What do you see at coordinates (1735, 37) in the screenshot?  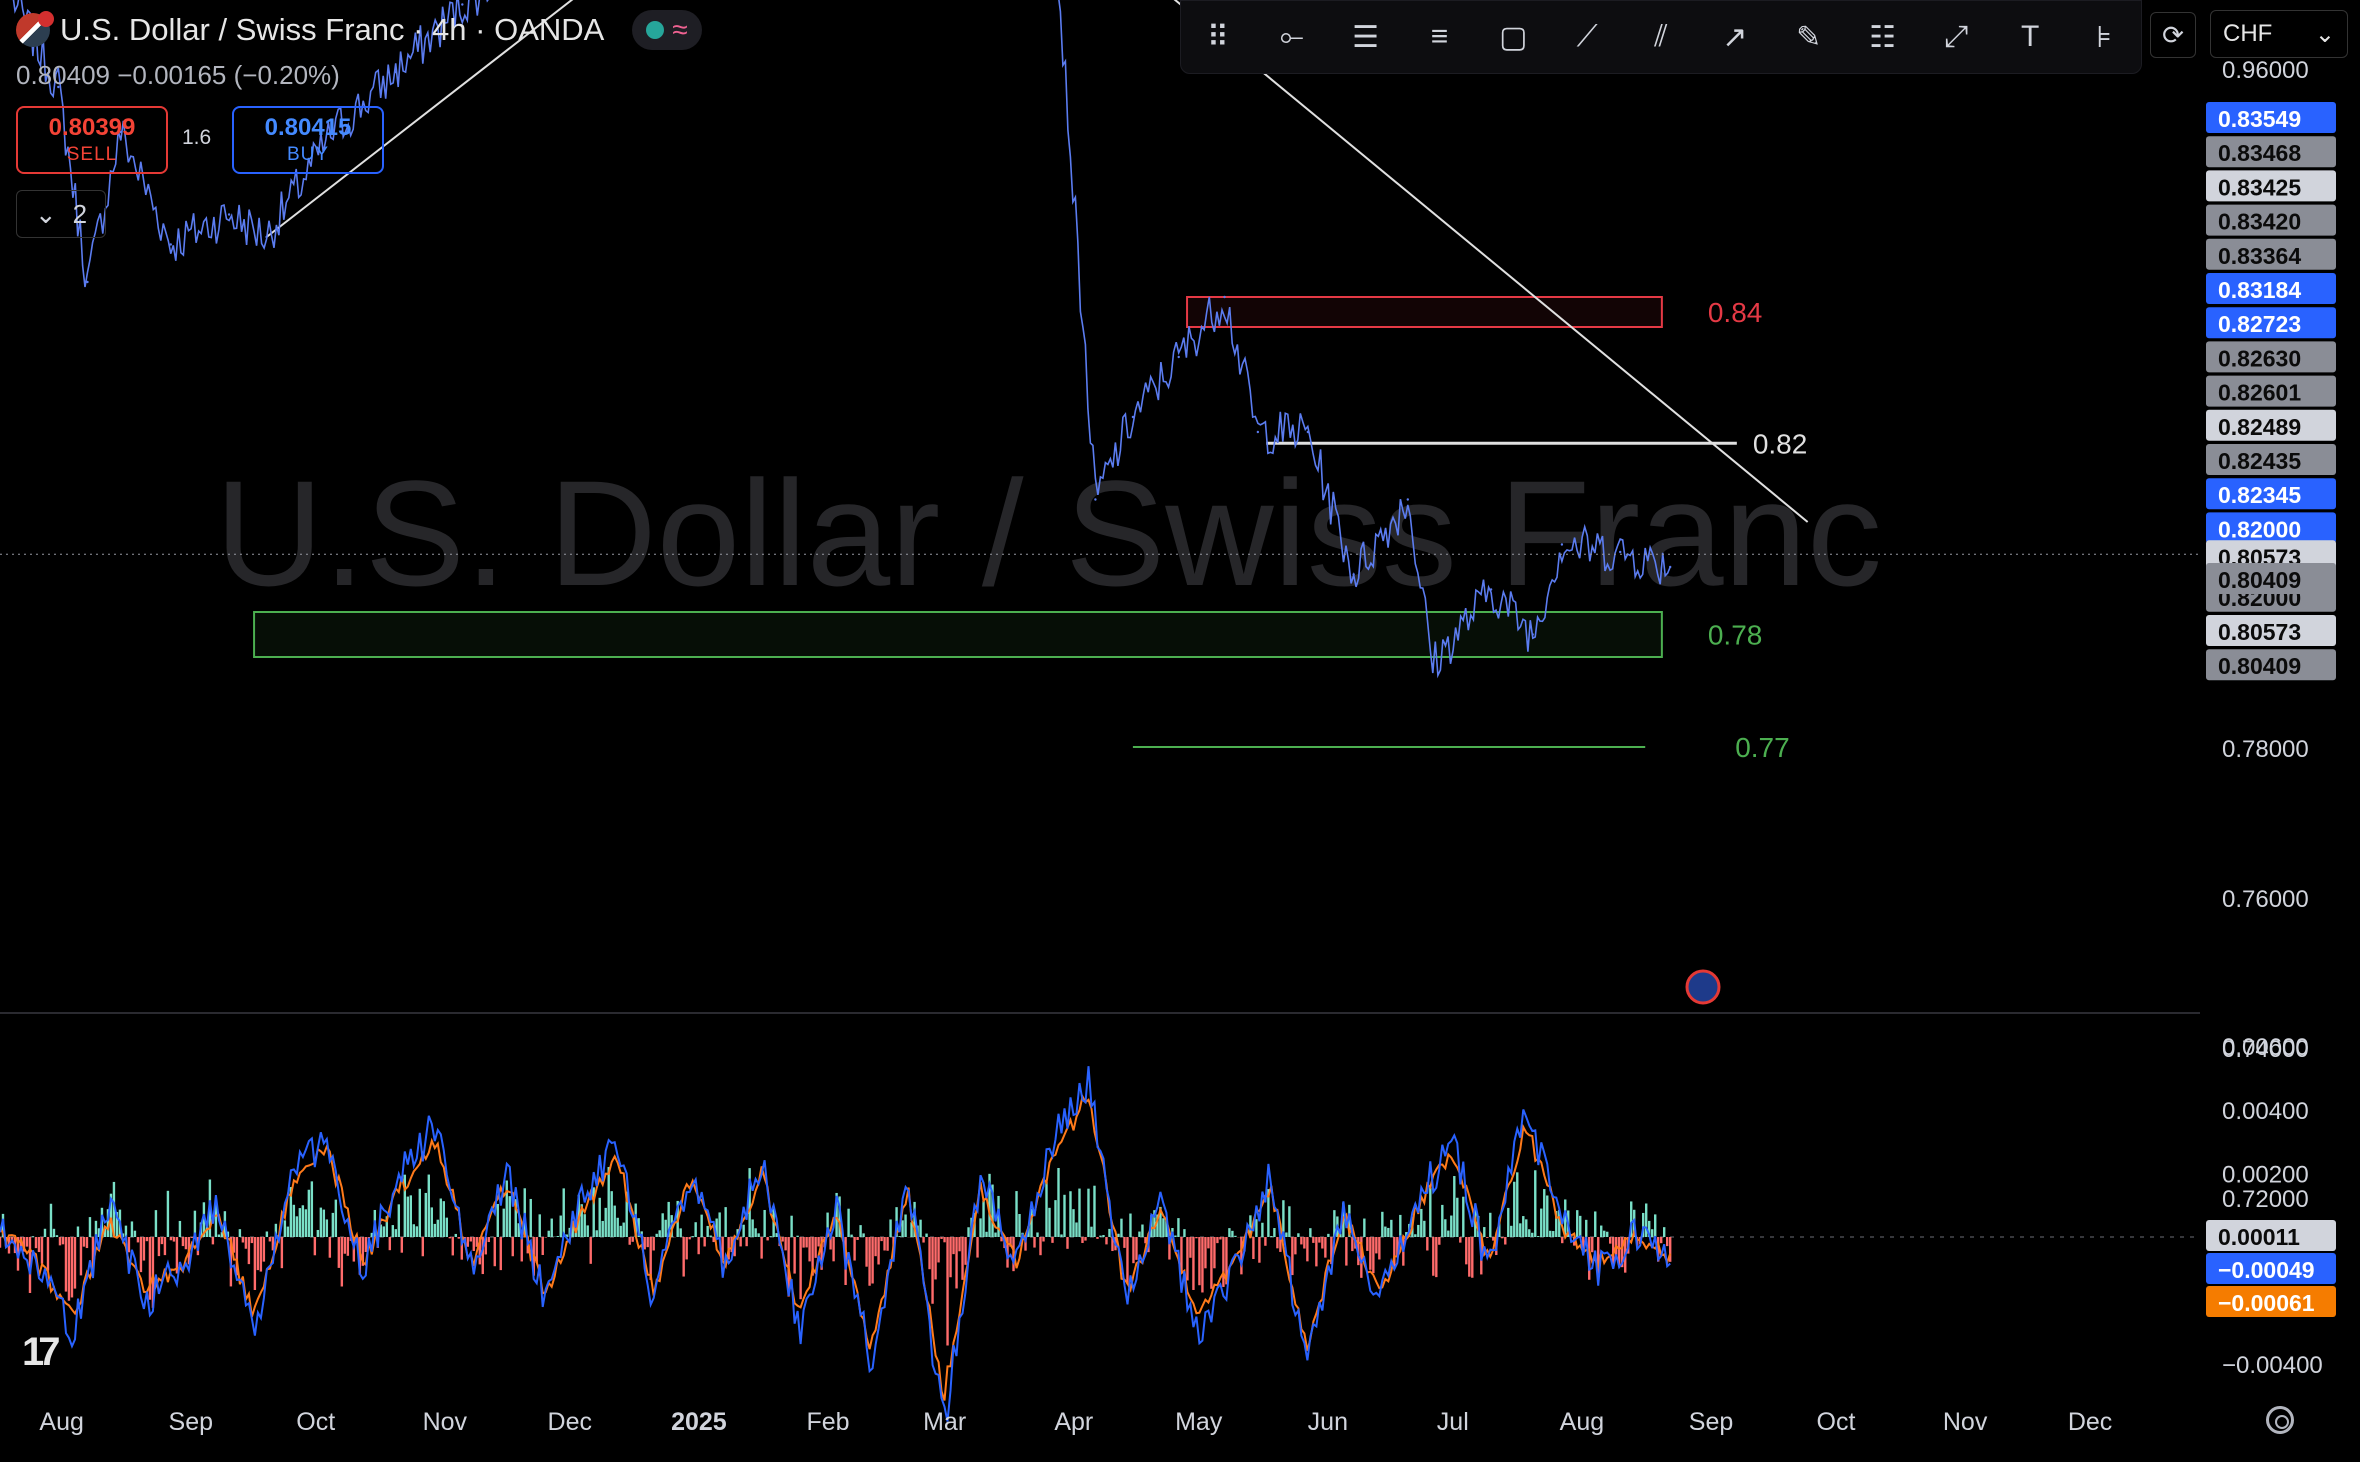 I see `arrow-icon: ↗` at bounding box center [1735, 37].